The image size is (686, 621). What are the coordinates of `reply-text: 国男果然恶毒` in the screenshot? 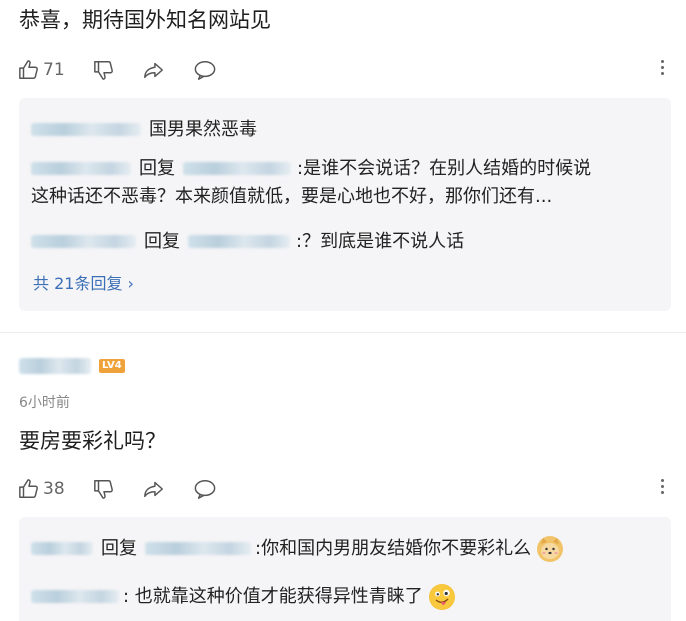 It's located at (203, 129).